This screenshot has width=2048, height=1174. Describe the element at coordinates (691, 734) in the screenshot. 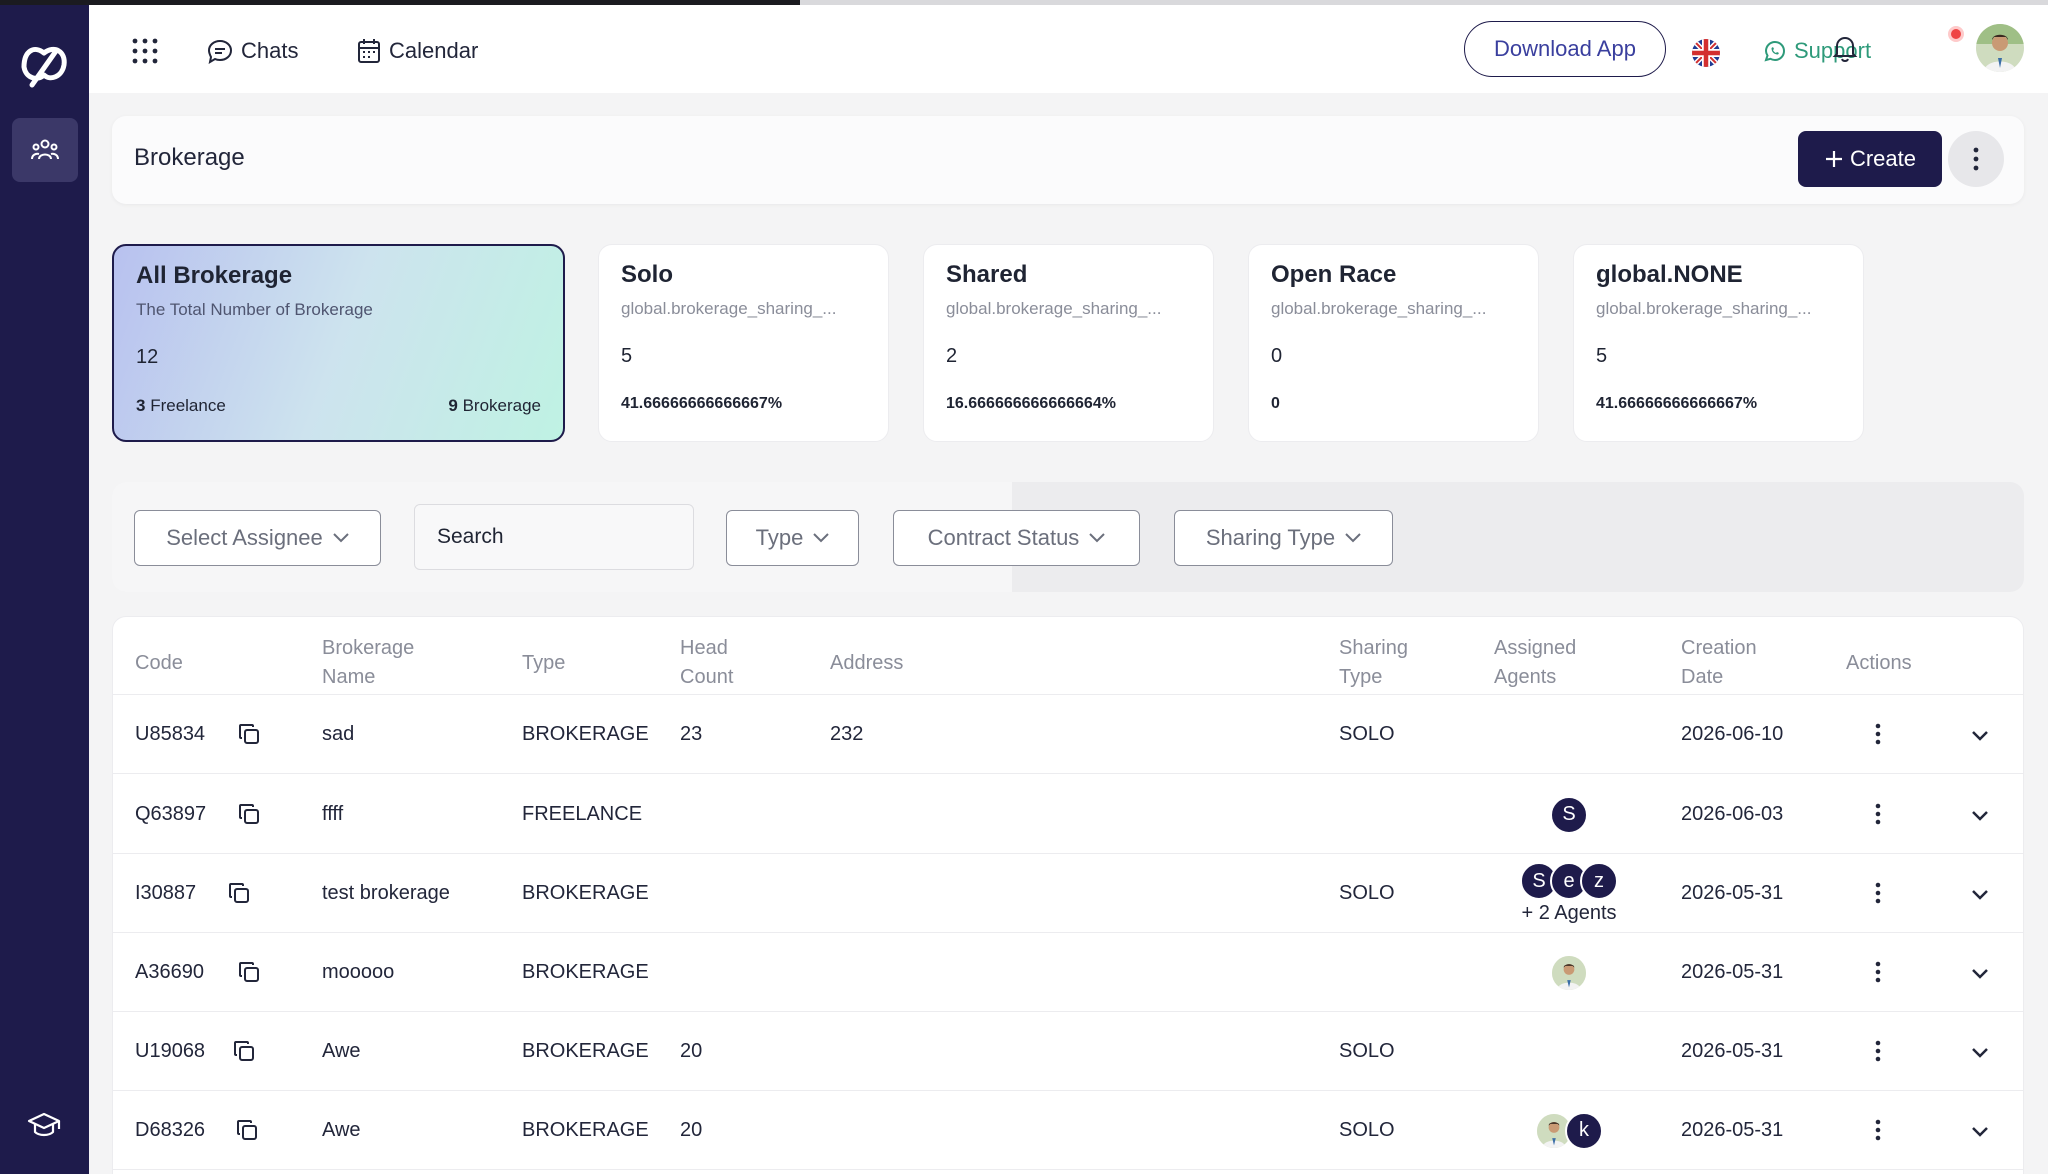

I see `cell-head-count: 23` at that location.